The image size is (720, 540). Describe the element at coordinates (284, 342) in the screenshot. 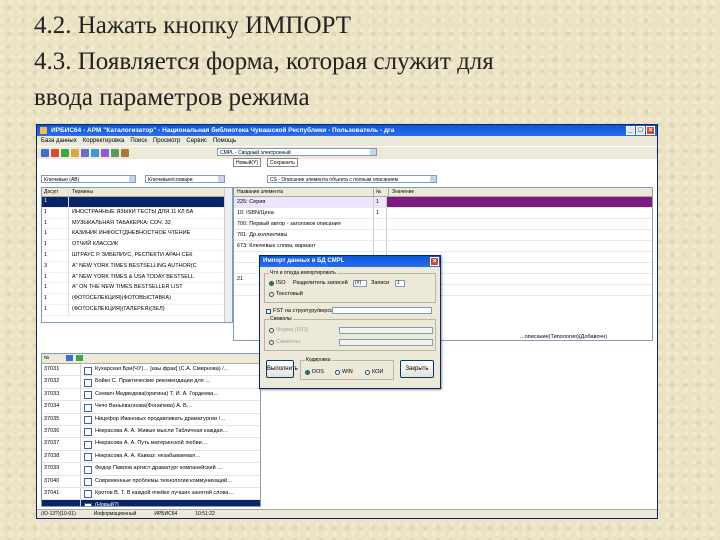

I see `radio-symbols: Символы` at that location.